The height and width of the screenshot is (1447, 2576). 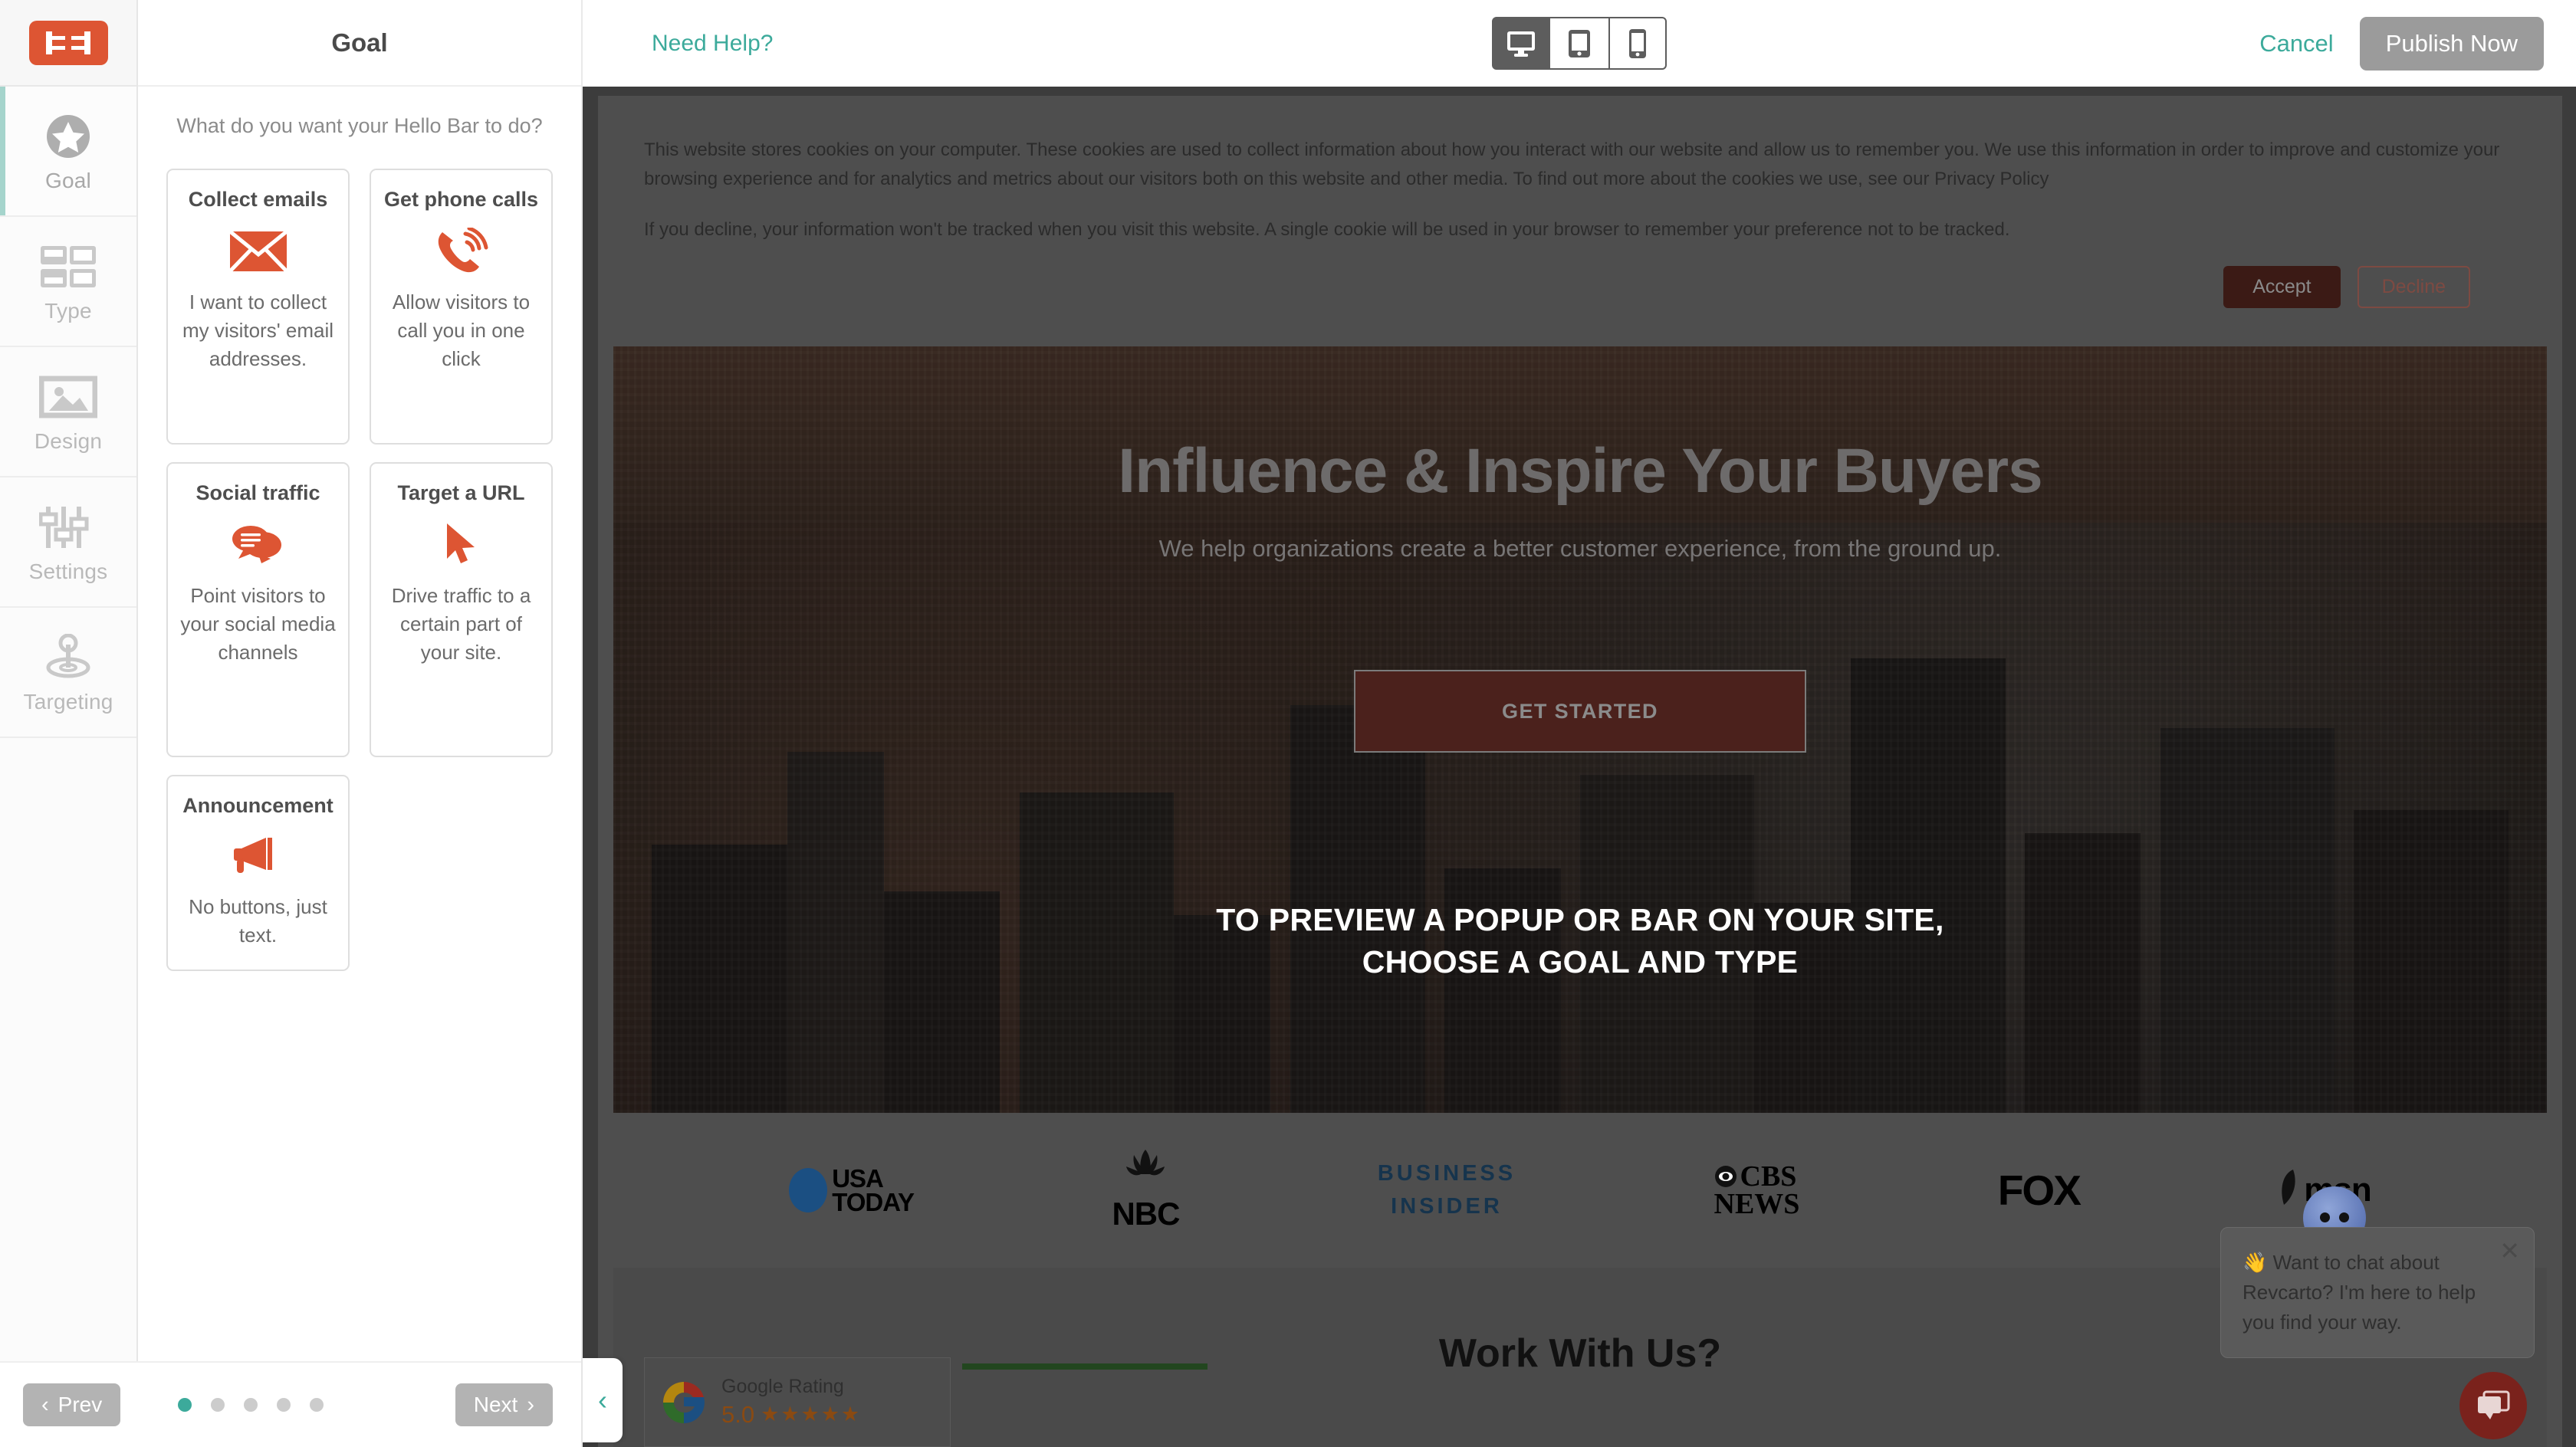 What do you see at coordinates (2296, 44) in the screenshot?
I see `cancel-button: Cancel` at bounding box center [2296, 44].